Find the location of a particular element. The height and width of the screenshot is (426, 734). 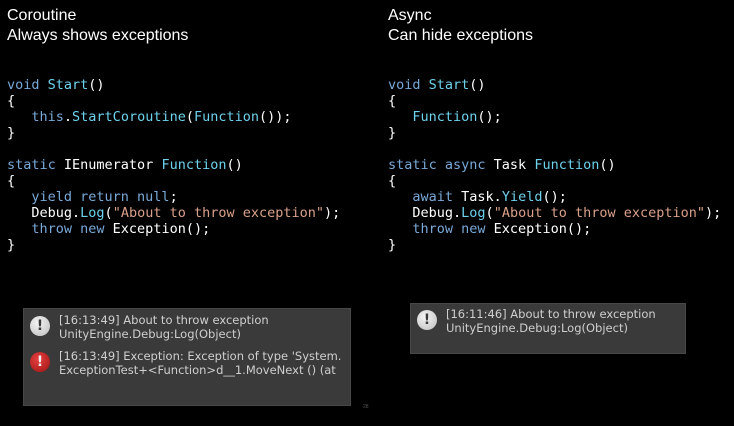

code-token: Task is located at coordinates (510, 165).